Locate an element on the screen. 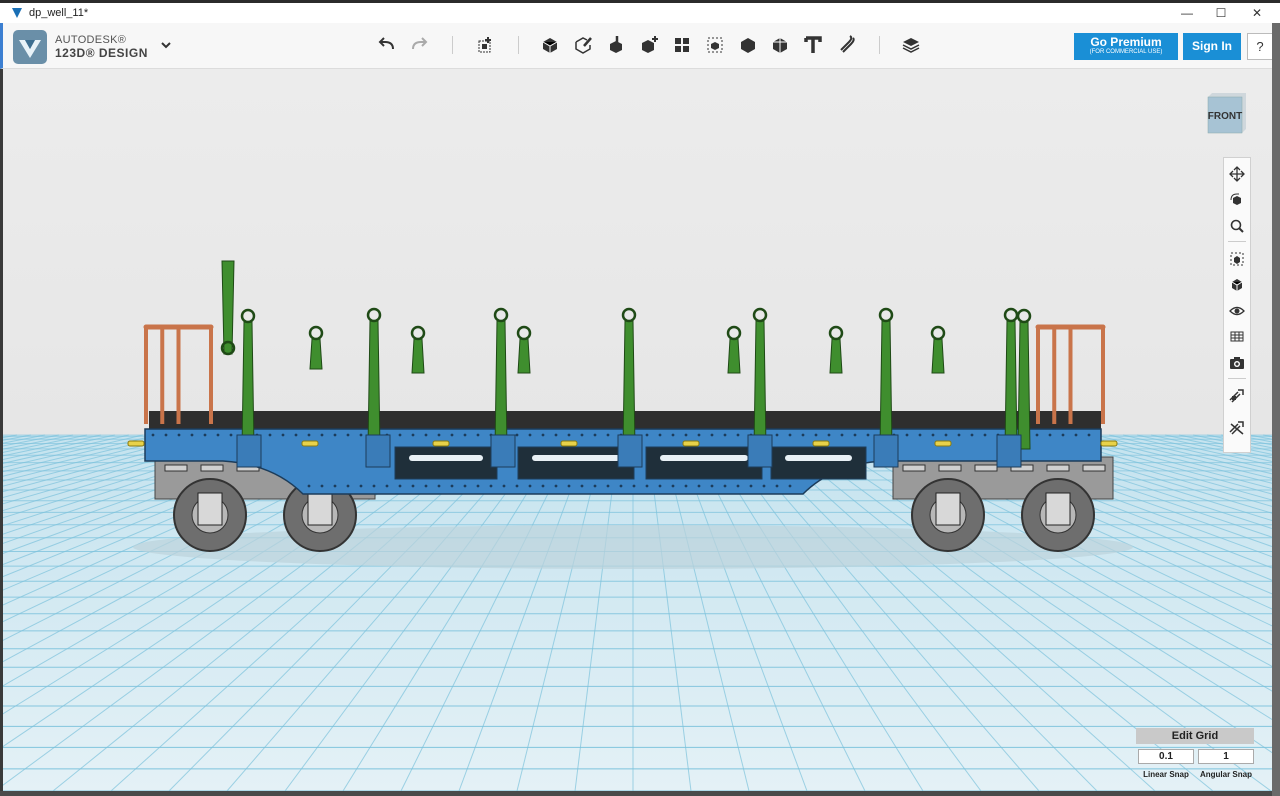  chevron-down-icon is located at coordinates (166, 45).